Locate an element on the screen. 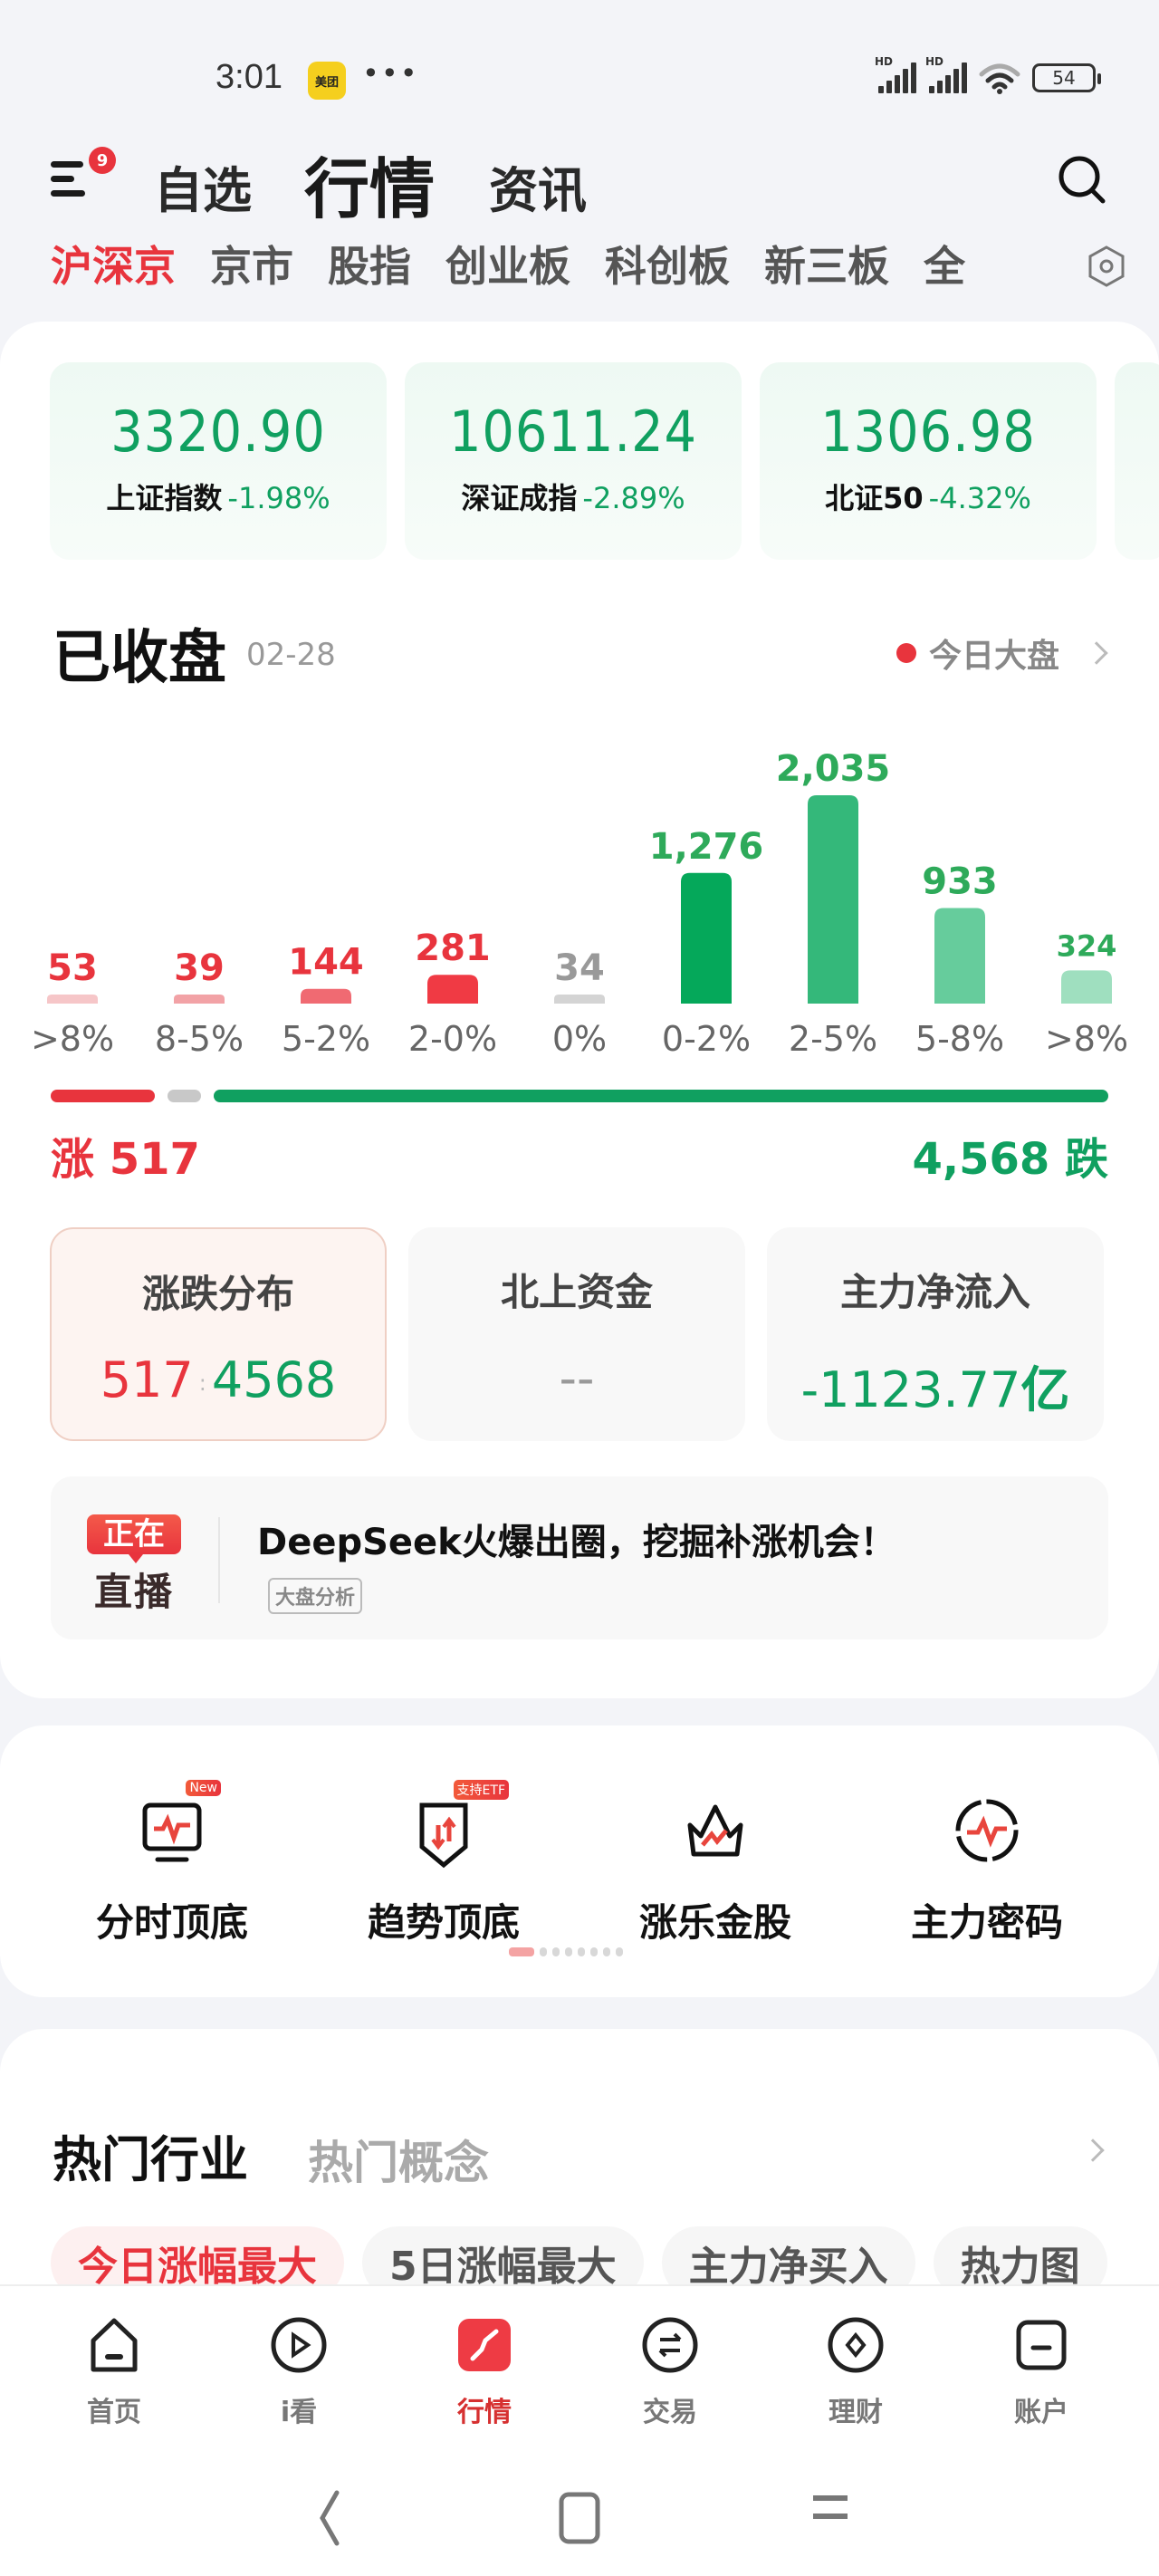  nav-trade: 交易 is located at coordinates (670, 2371).